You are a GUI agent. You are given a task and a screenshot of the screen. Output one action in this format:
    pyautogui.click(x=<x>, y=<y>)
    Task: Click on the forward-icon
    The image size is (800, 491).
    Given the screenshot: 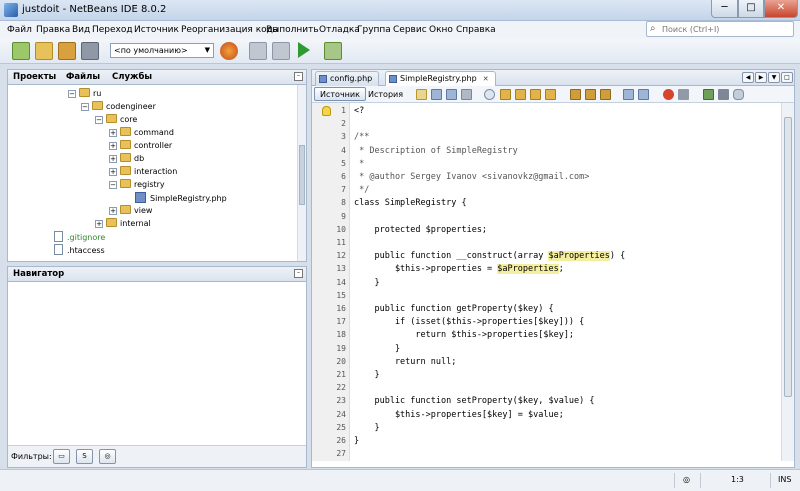 What is the action you would take?
    pyautogui.click(x=451, y=94)
    